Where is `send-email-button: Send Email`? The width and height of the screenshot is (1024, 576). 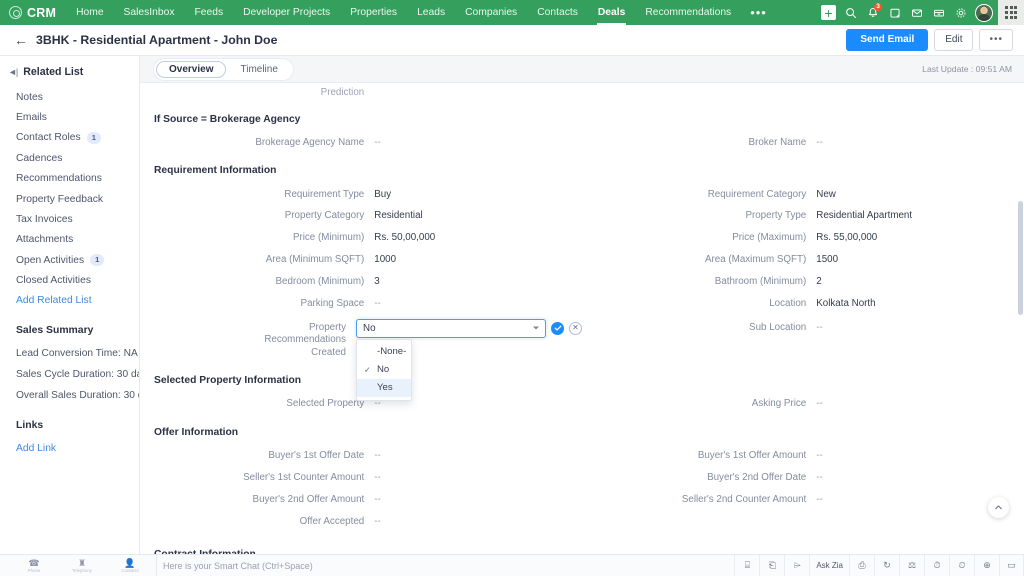 send-email-button: Send Email is located at coordinates (887, 40).